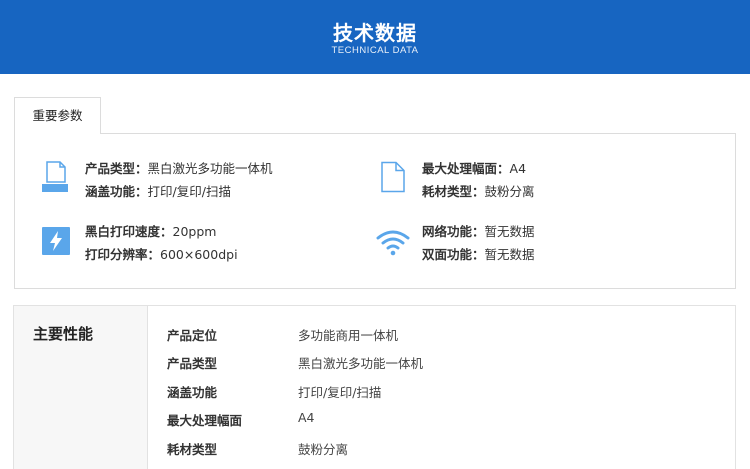 The image size is (750, 469). What do you see at coordinates (348, 335) in the screenshot?
I see `spec-value-positioning: 多功能商用一体机` at bounding box center [348, 335].